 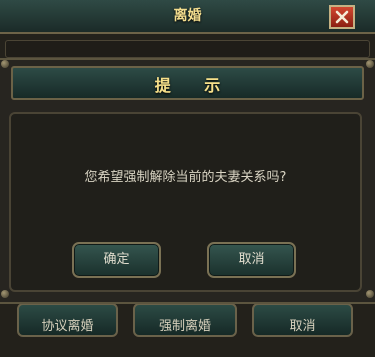 What do you see at coordinates (185, 320) in the screenshot?
I see `forced-divorce-button: 强制离婚` at bounding box center [185, 320].